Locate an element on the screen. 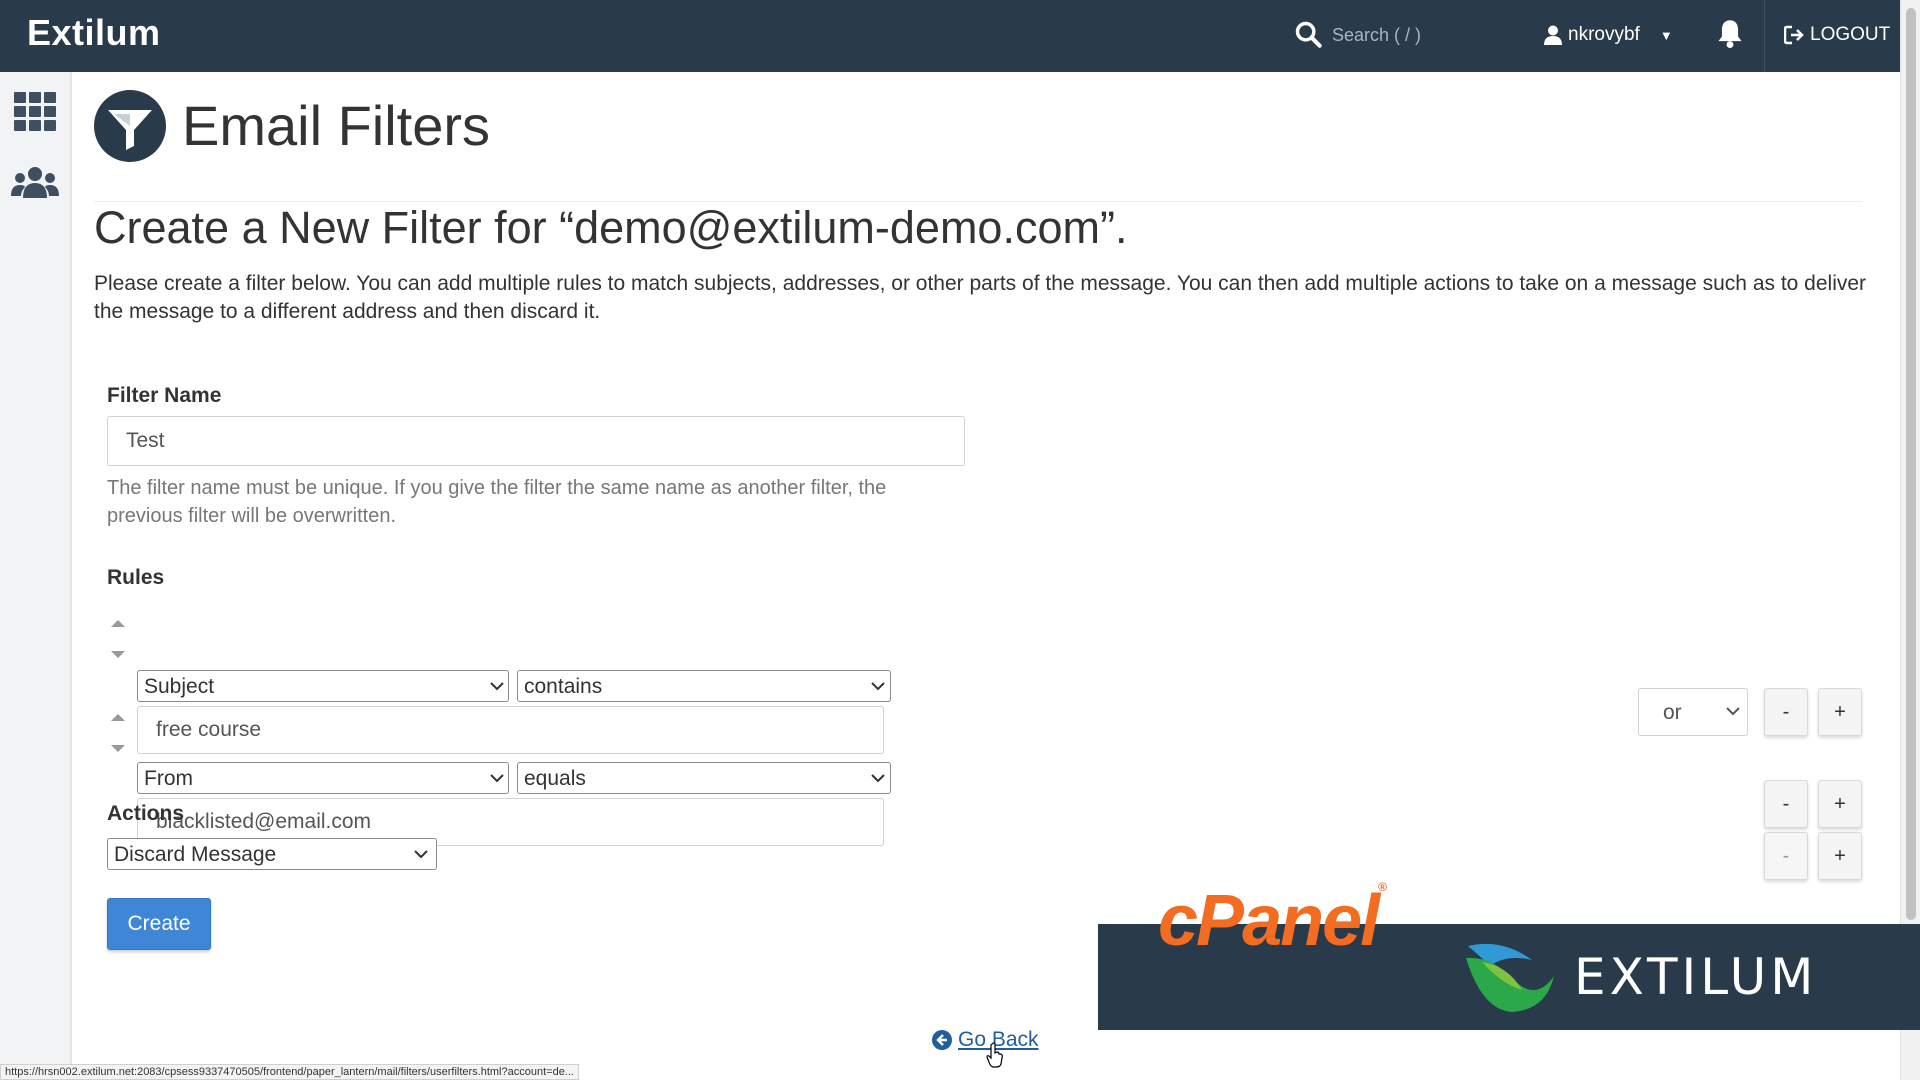 This screenshot has height=1080, width=1920. hand-cursor-icon is located at coordinates (994, 1055).